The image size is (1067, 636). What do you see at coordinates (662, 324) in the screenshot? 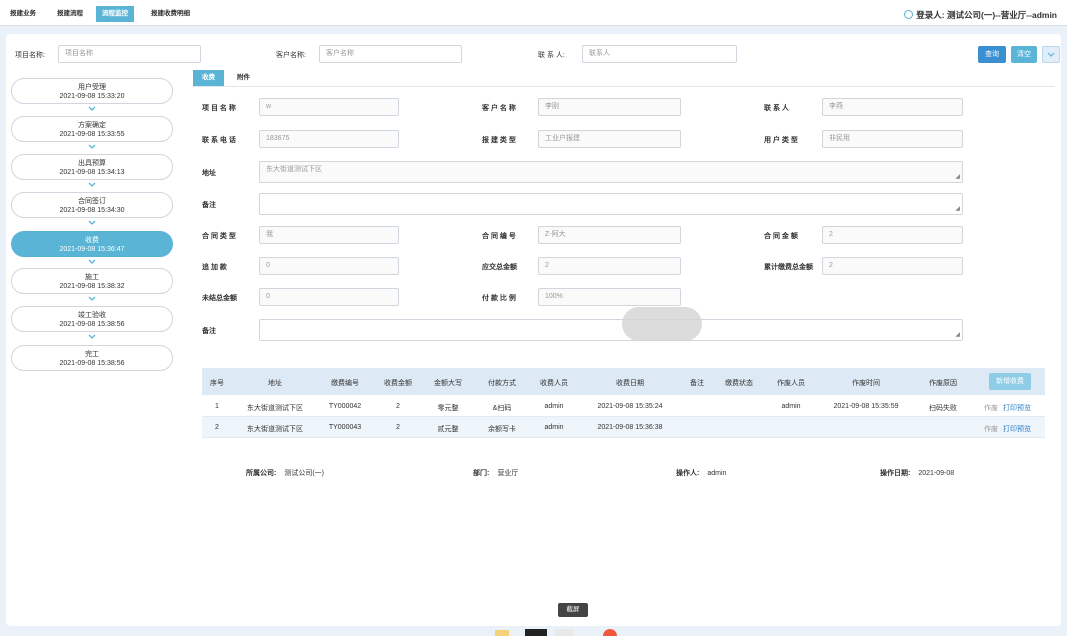
I see `floating-overlay` at bounding box center [662, 324].